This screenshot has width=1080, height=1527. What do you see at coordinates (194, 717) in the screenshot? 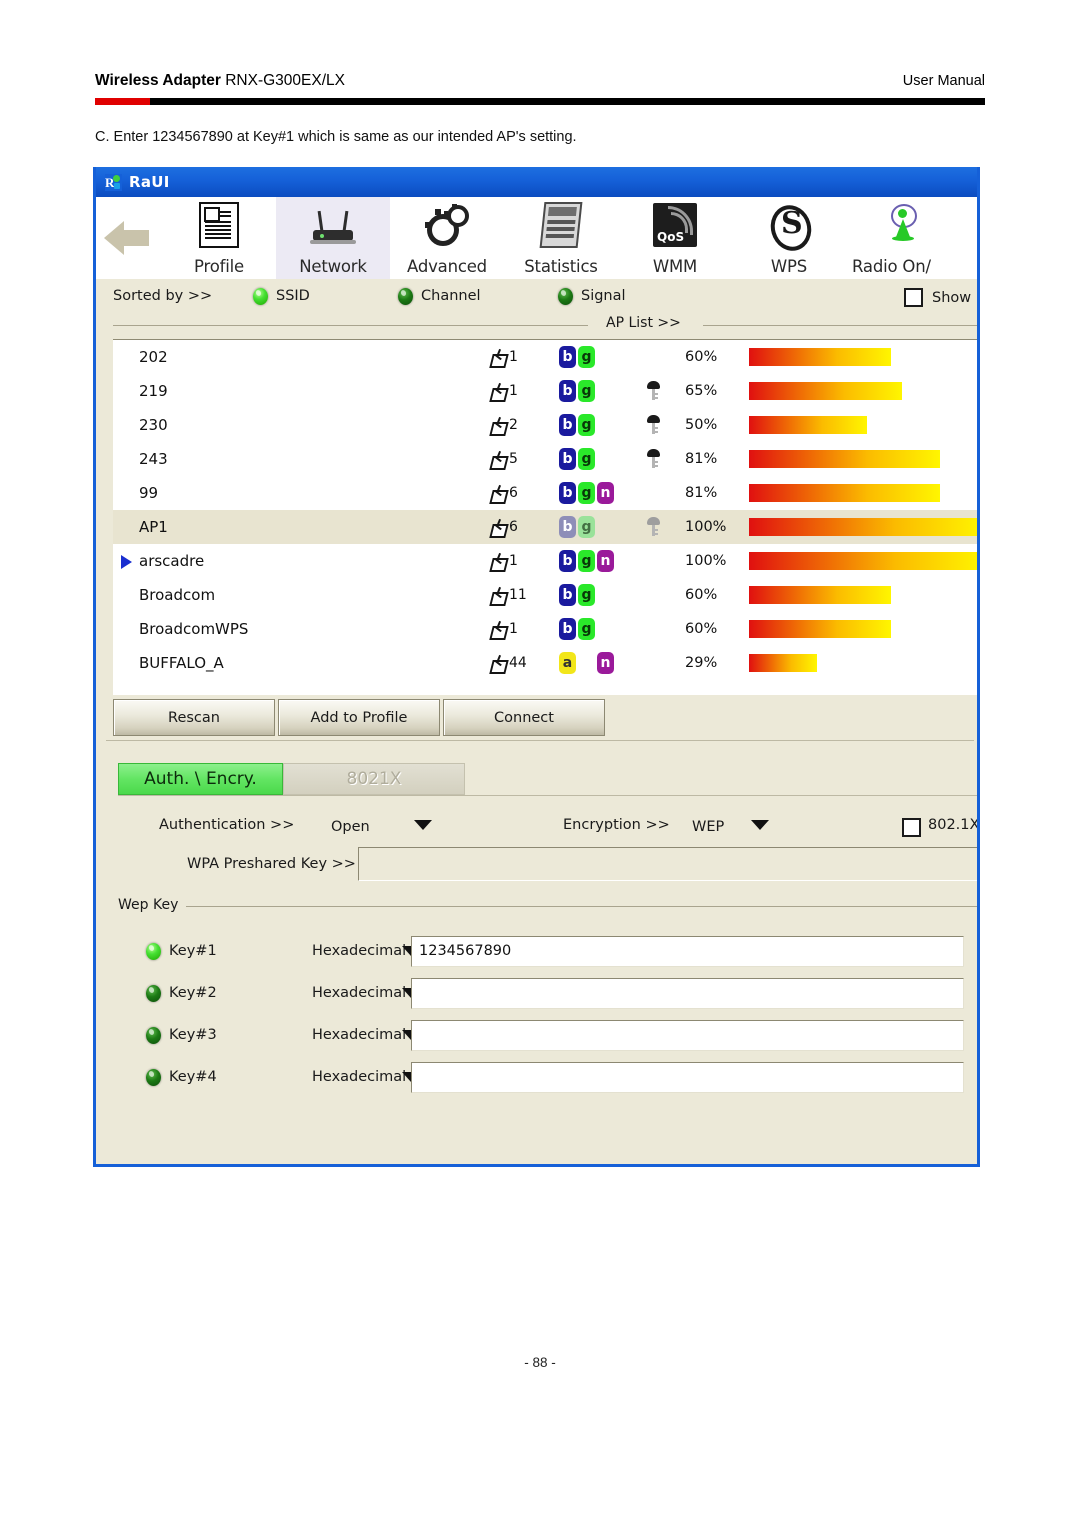
I see `rescan-button: Rescan` at bounding box center [194, 717].